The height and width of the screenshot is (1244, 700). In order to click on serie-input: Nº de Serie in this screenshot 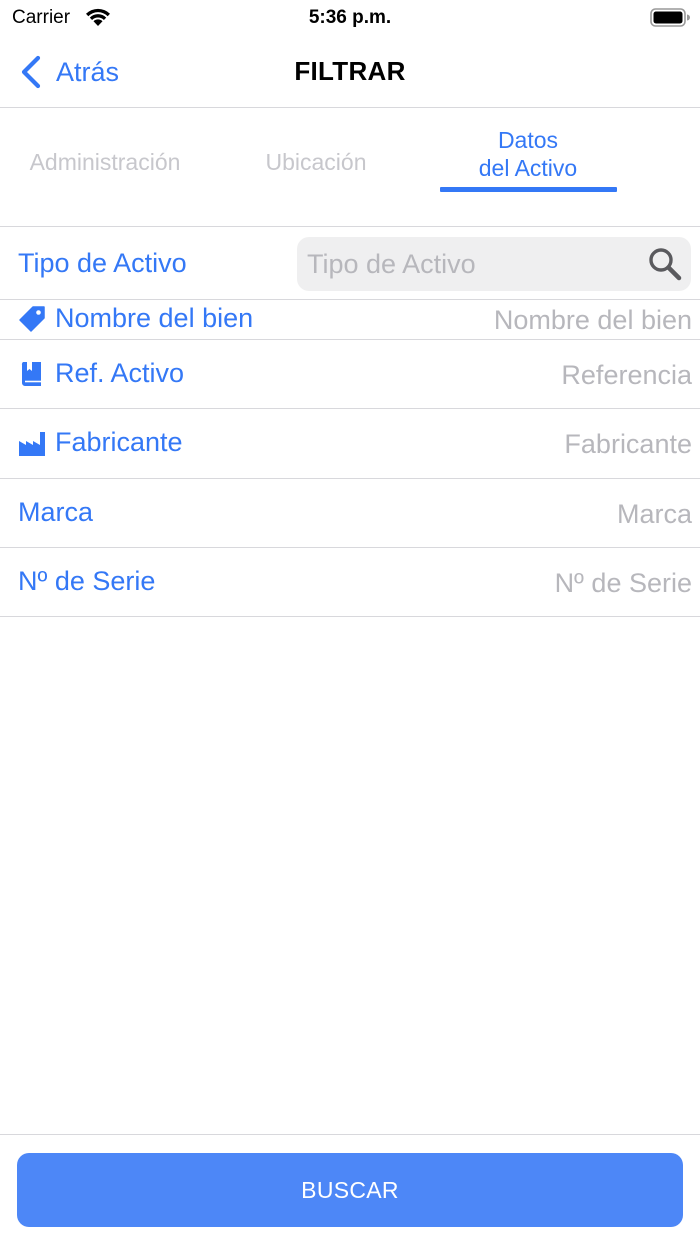, I will do `click(623, 583)`.